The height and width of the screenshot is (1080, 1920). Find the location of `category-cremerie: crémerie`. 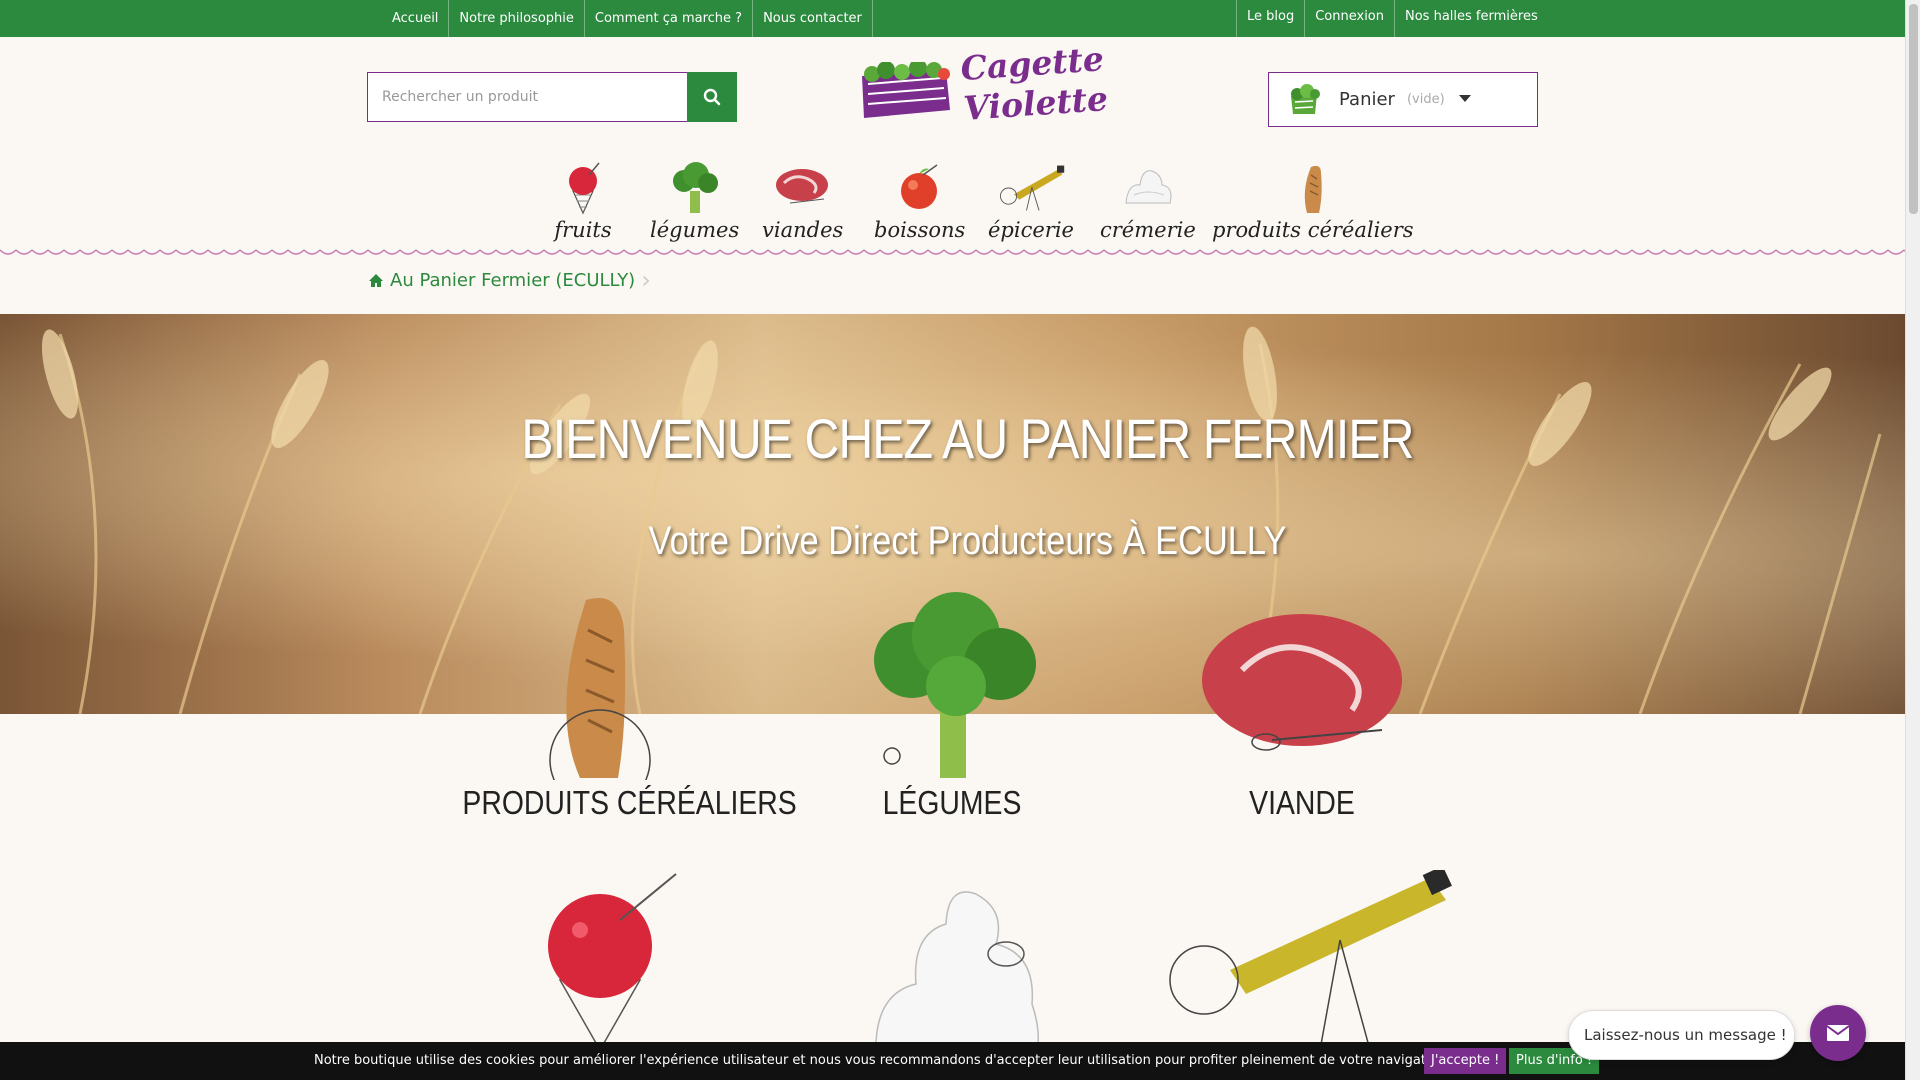

category-cremerie: crémerie is located at coordinates (1148, 201).